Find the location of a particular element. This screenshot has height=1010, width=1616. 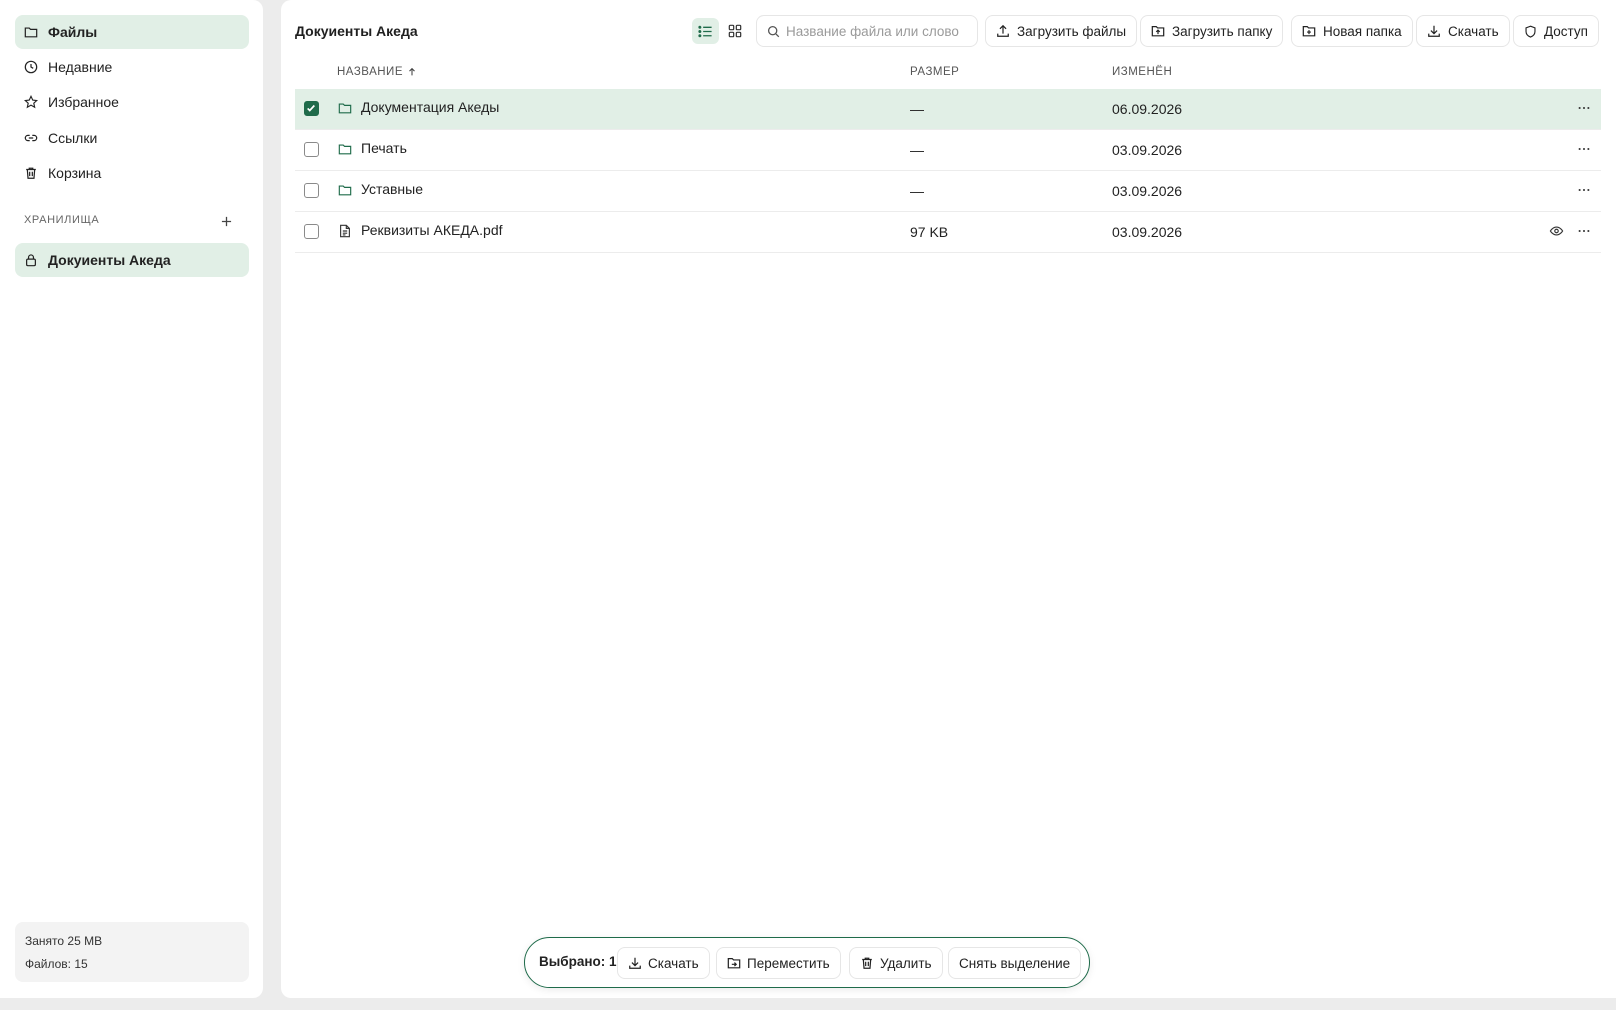

table-row: Печать — 03.09.2026 is located at coordinates (948, 150).